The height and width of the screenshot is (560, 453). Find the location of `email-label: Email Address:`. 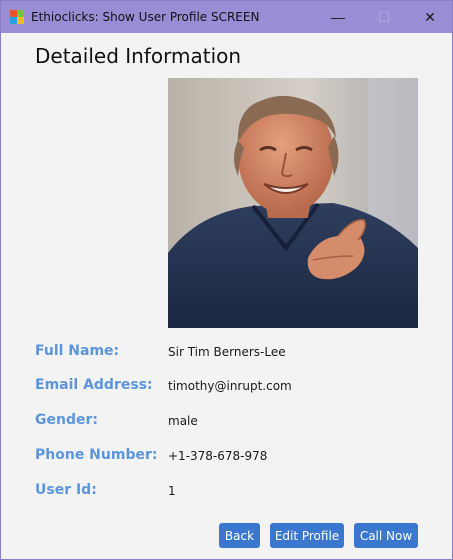

email-label: Email Address: is located at coordinates (94, 385).